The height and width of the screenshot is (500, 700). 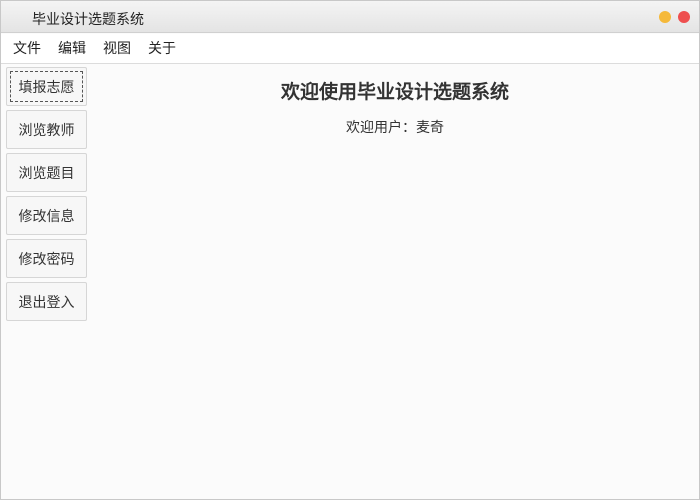 I want to click on window-title: 毕业设计选题系统, so click(x=88, y=20).